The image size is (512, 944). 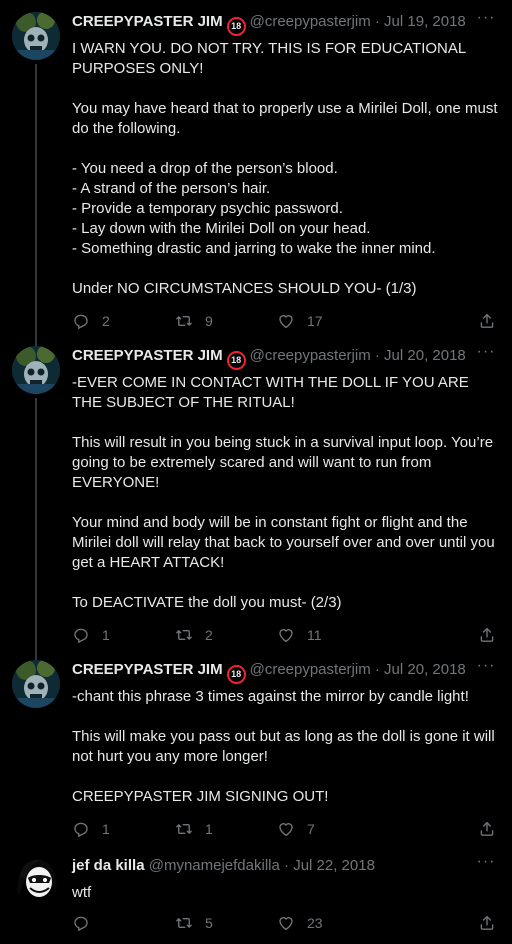 What do you see at coordinates (194, 829) in the screenshot?
I see `retweet-button: 1` at bounding box center [194, 829].